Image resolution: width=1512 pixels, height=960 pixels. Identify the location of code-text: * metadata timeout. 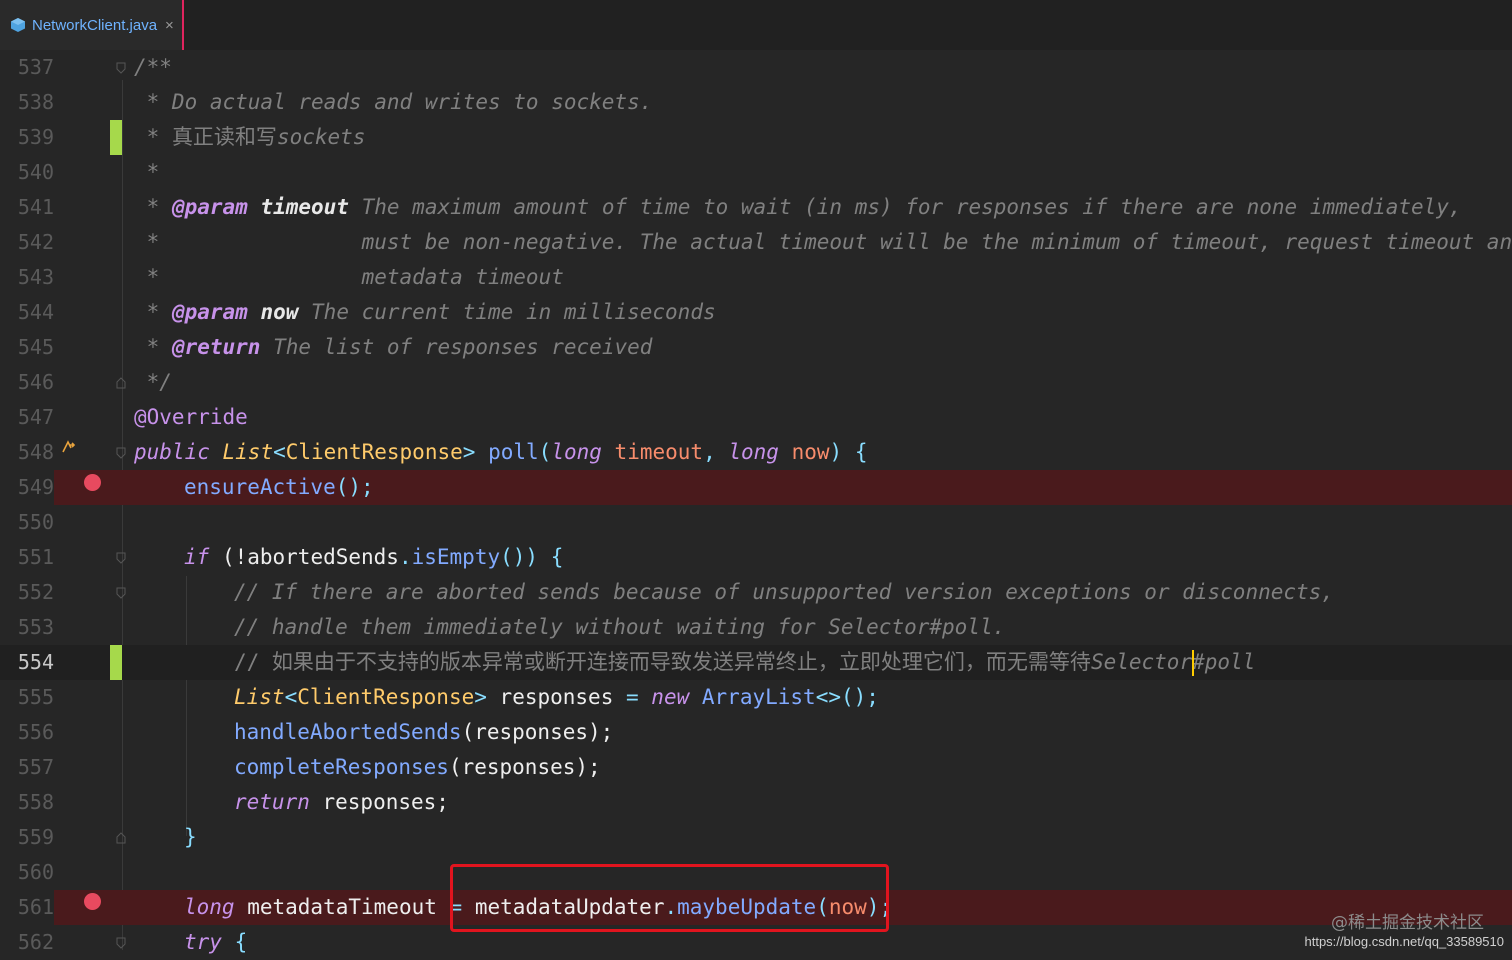
(349, 277).